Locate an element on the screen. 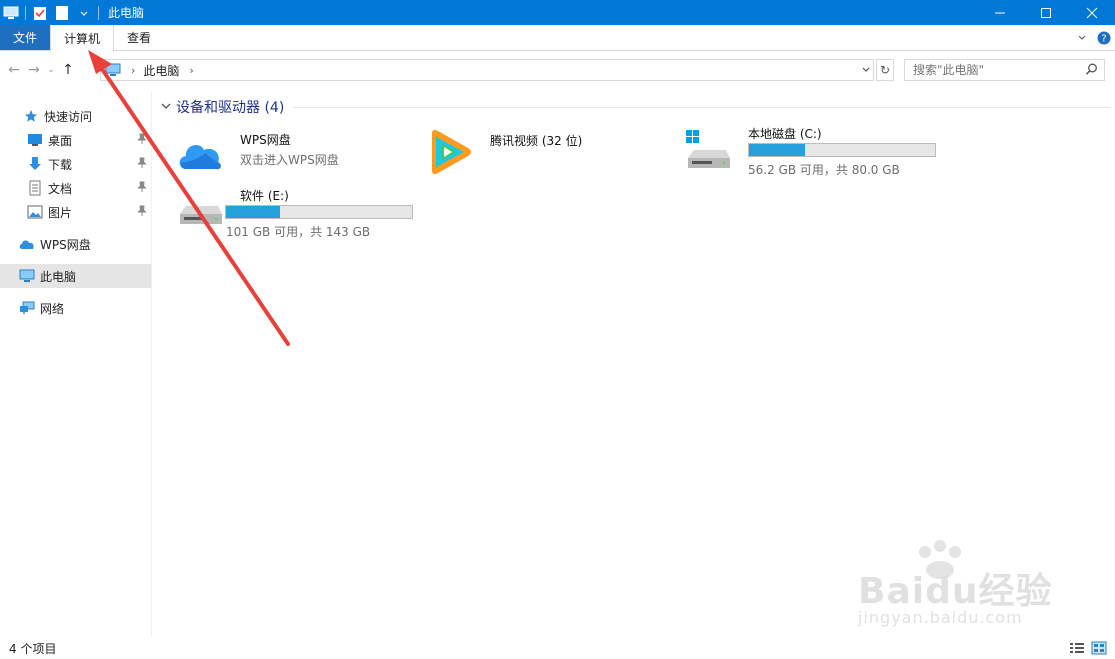  sidebar-item-downloads: 下载 is located at coordinates (75, 164).